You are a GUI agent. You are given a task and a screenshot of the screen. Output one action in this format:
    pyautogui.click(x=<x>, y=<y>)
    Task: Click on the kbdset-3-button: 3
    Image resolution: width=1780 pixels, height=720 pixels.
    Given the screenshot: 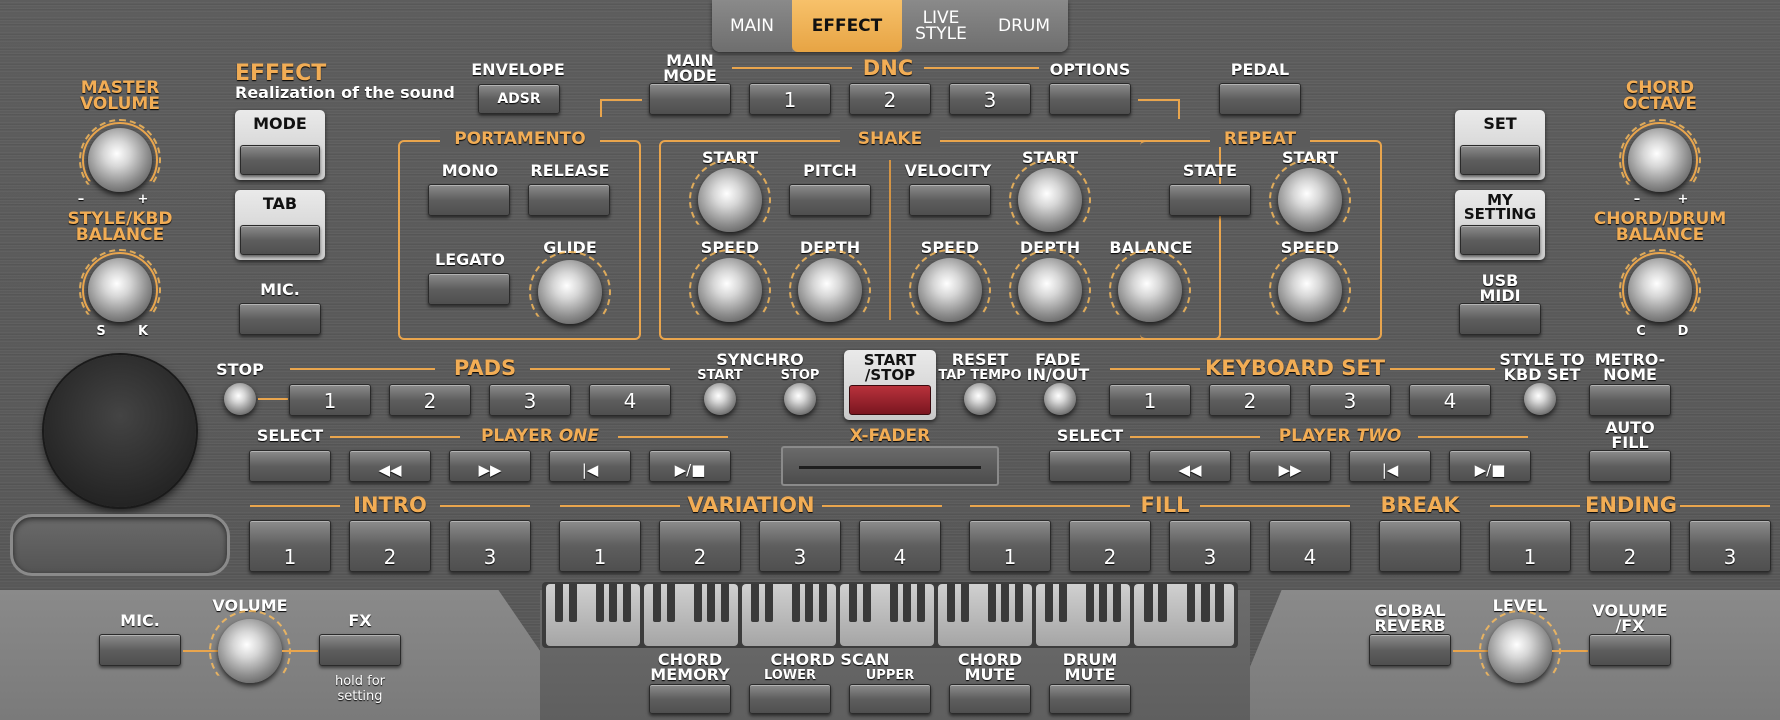 What is the action you would take?
    pyautogui.click(x=1350, y=400)
    